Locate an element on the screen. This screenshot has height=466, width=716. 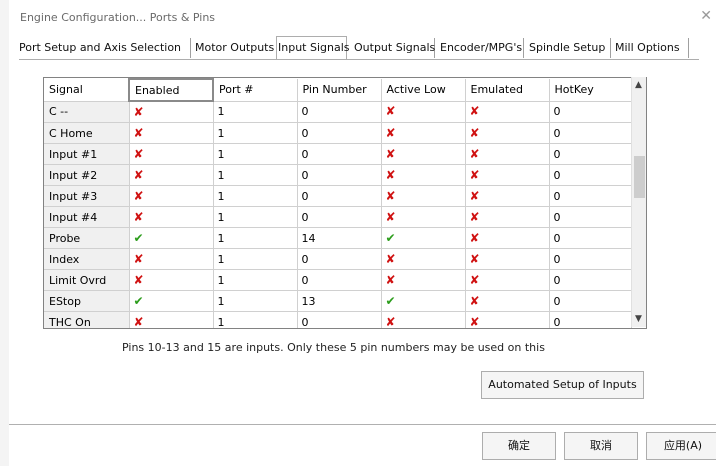
table-row: Input #4 ✘ 1 0 ✘ ✘ 0 is located at coordinates (338, 217).